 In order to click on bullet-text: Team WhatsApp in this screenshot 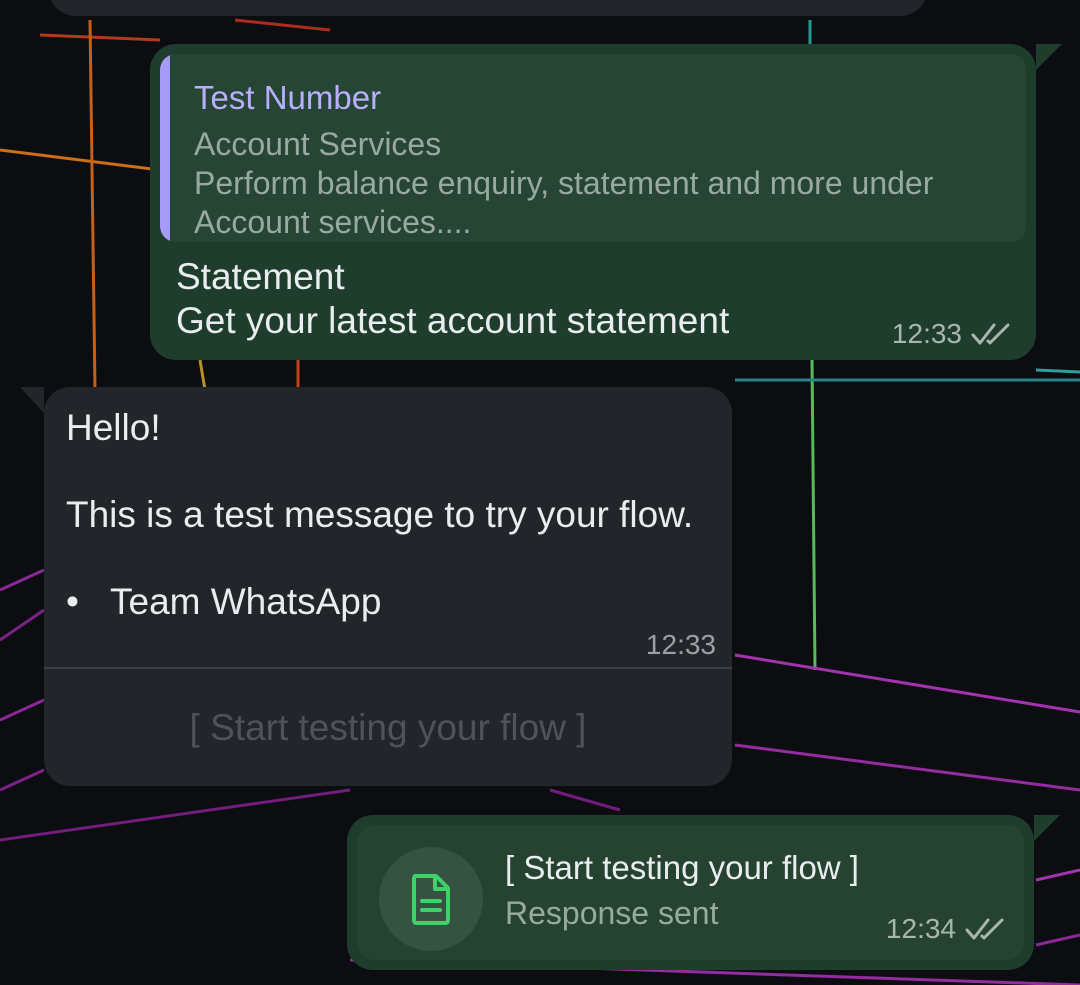, I will do `click(246, 601)`.